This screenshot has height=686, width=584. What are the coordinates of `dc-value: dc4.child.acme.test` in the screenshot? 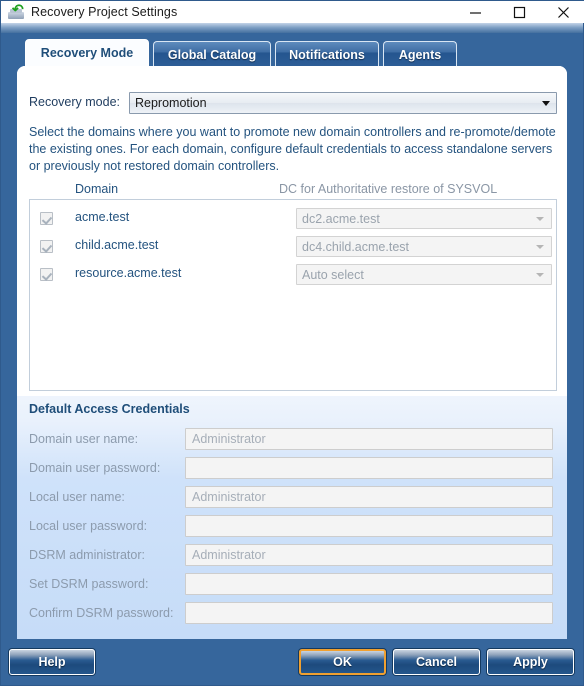 It's located at (355, 247).